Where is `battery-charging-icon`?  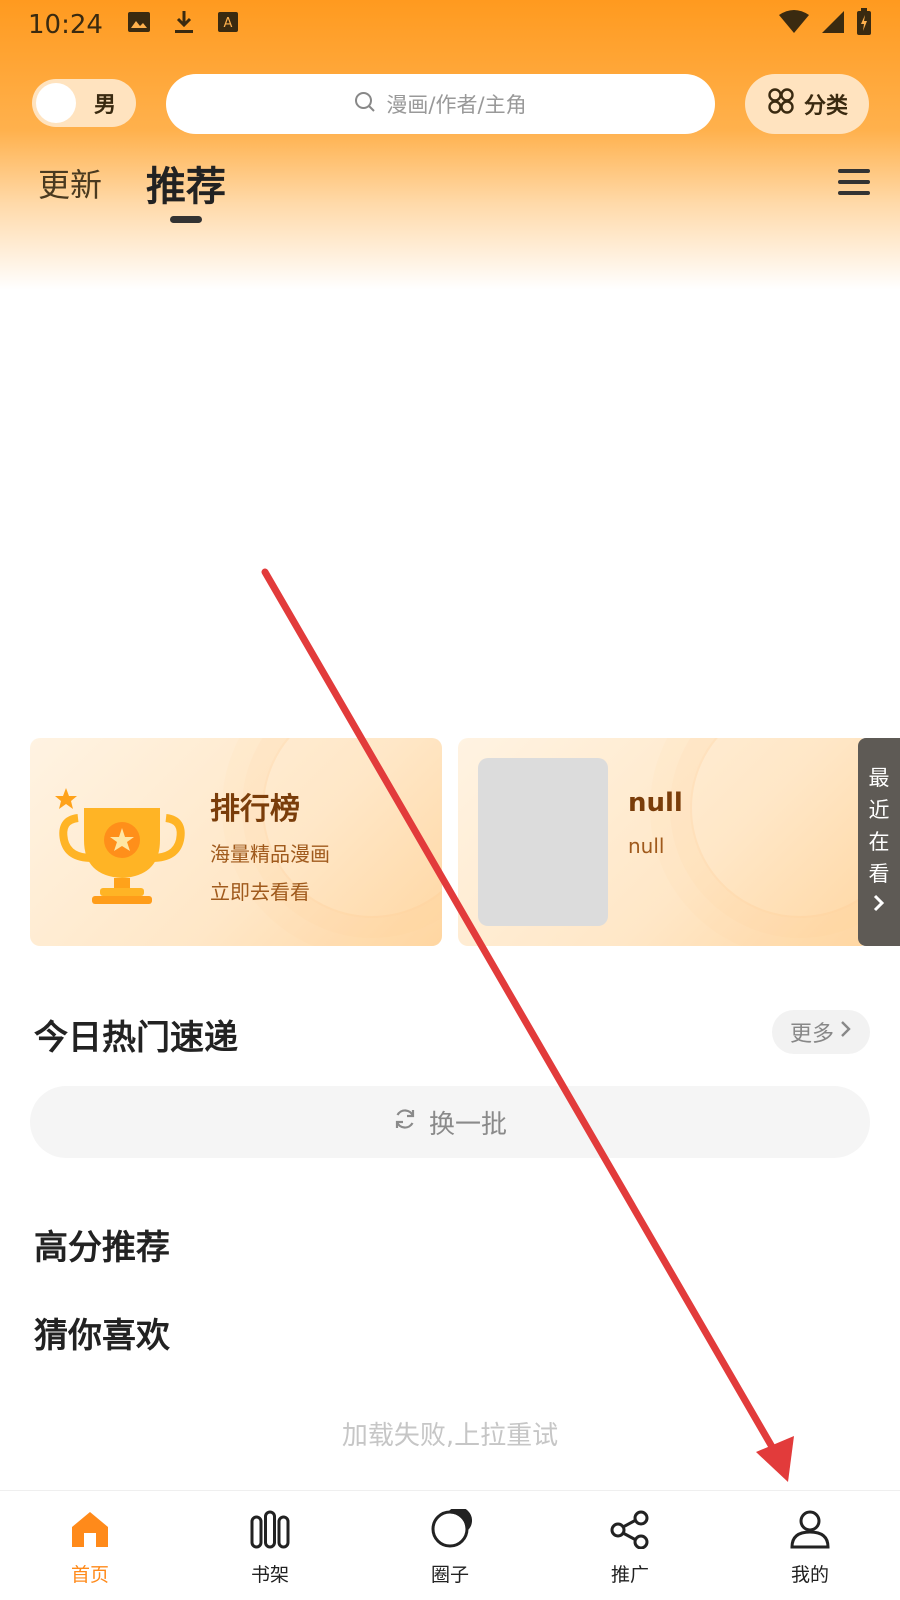 battery-charging-icon is located at coordinates (864, 25).